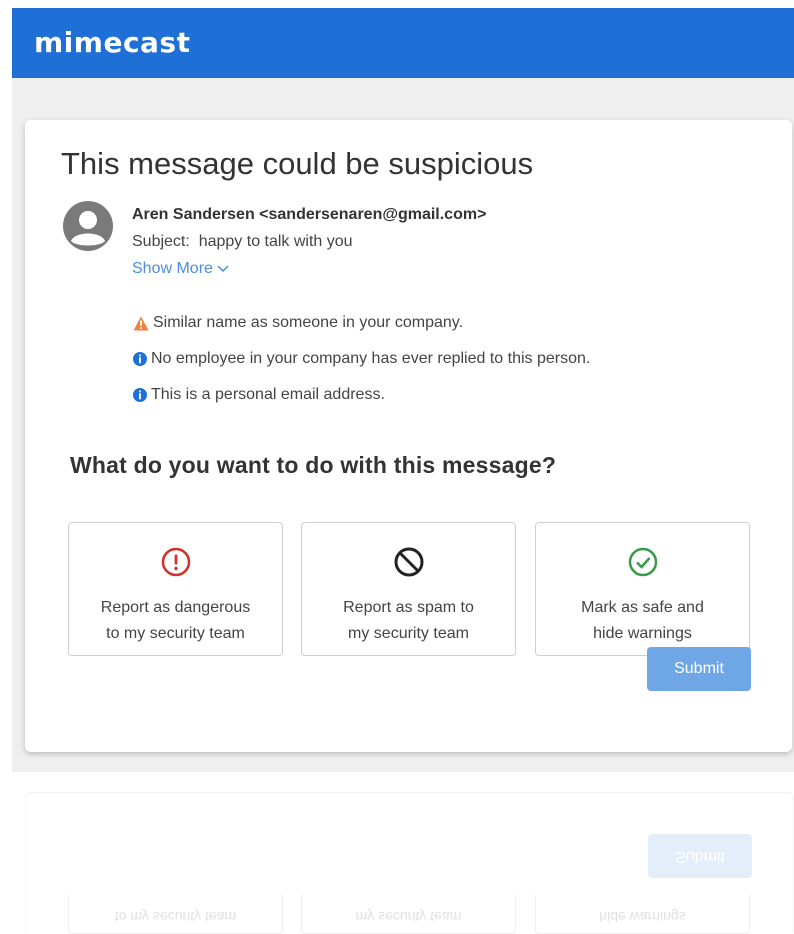 The width and height of the screenshot is (794, 934). Describe the element at coordinates (700, 856) in the screenshot. I see `reflection-submit: Submit` at that location.